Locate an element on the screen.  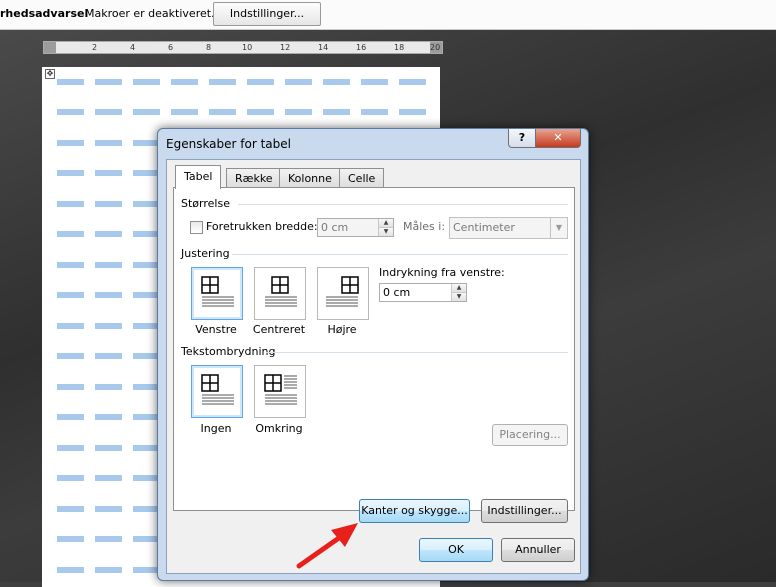
ruler-number: 14 is located at coordinates (323, 47).